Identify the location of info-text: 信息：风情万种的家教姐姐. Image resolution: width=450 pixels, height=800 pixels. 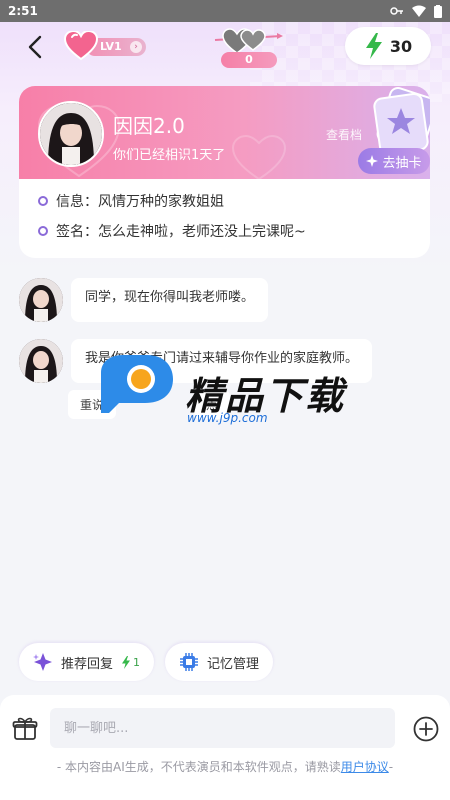
(140, 202).